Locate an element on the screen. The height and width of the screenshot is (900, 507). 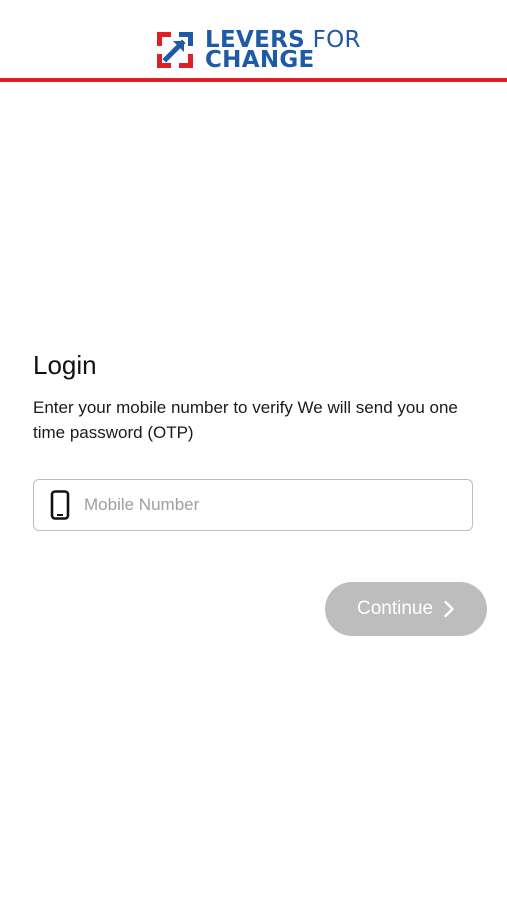
logo-wordmark: LEVERS FOR CHANGE is located at coordinates (283, 51).